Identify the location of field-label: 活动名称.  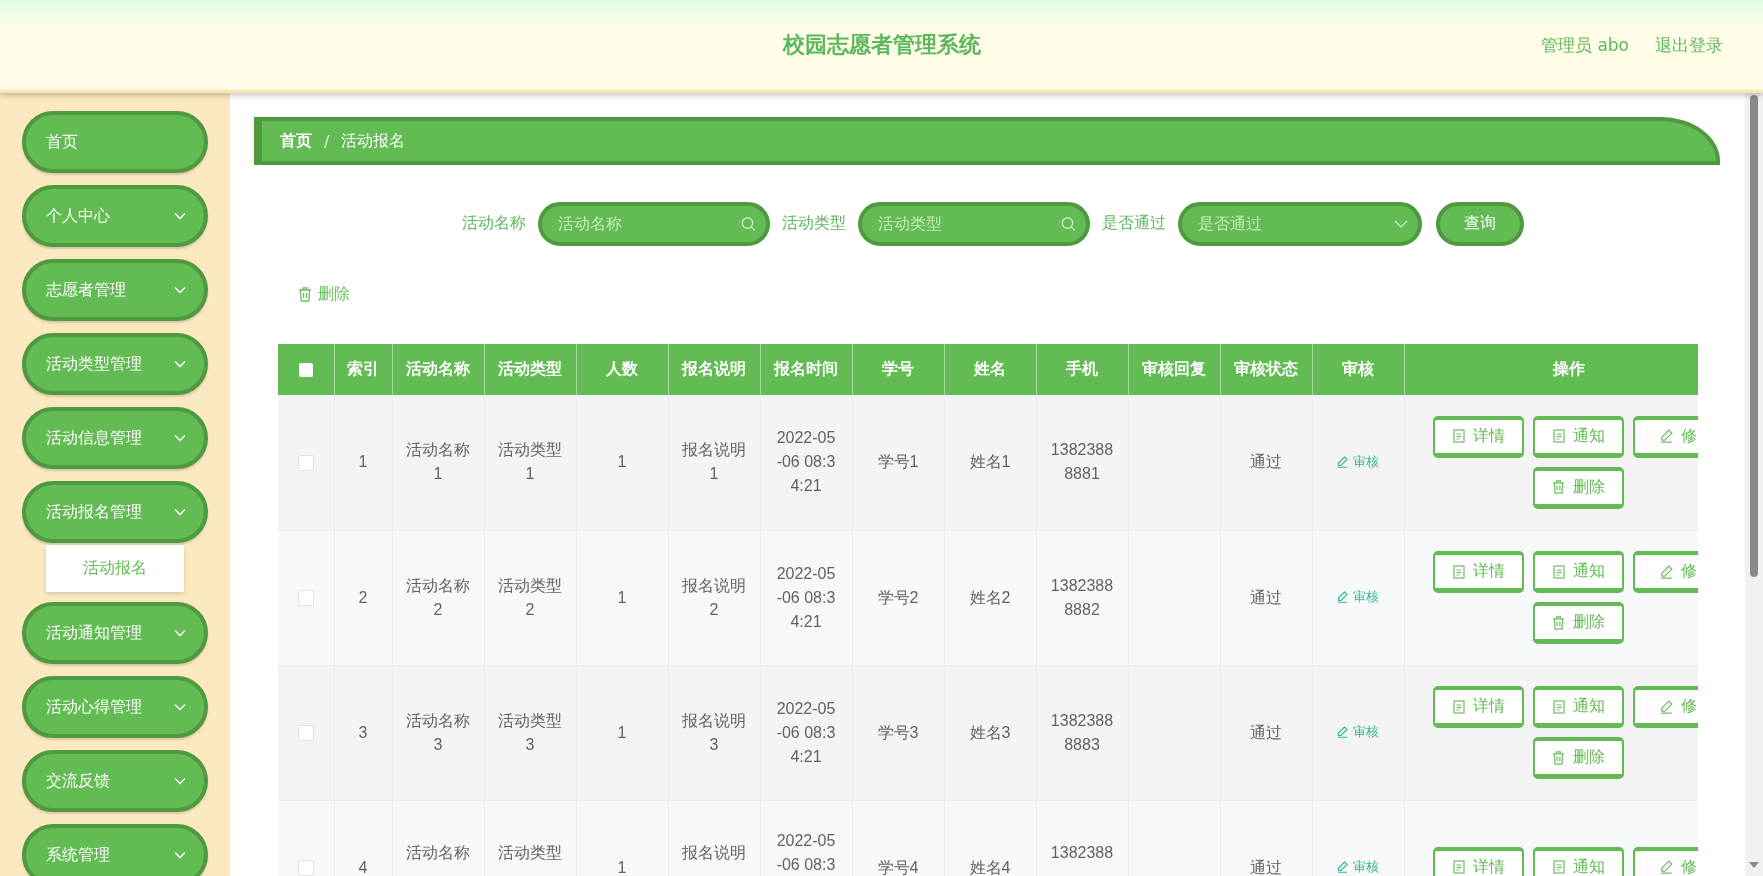
(494, 223).